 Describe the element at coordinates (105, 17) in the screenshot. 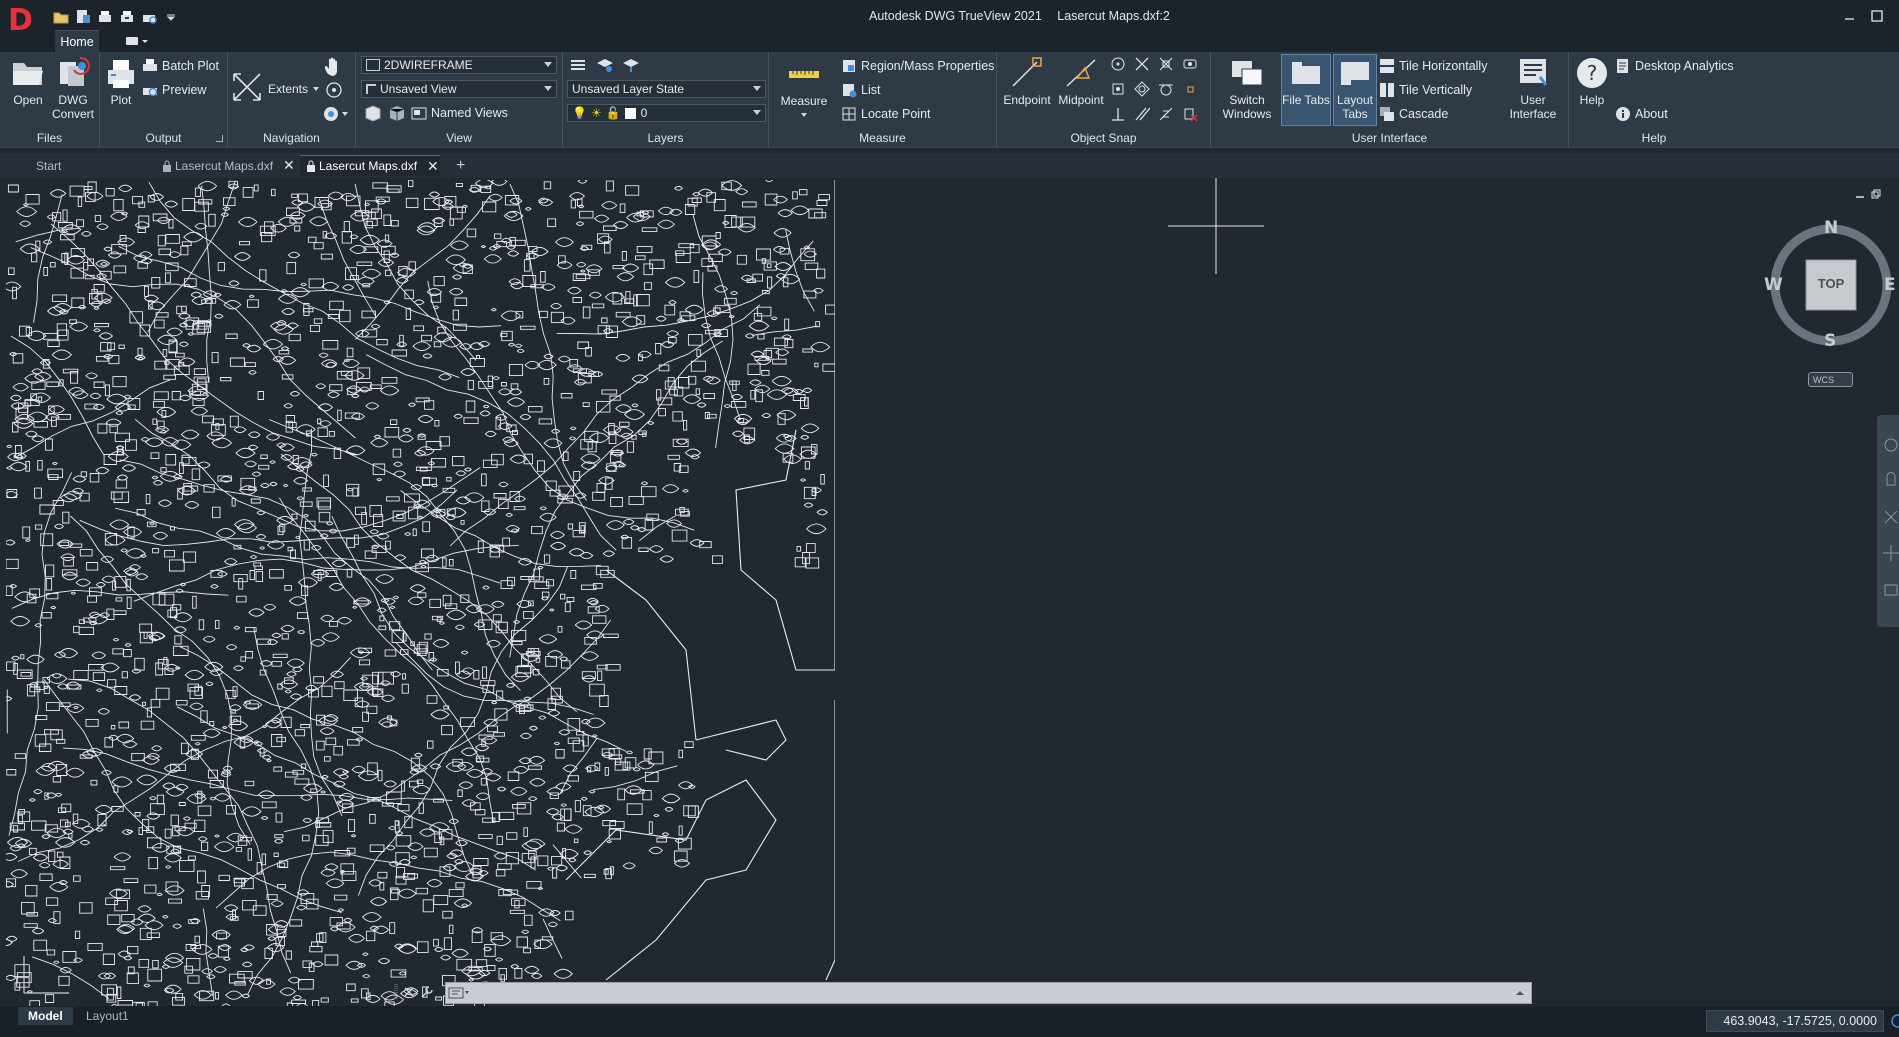

I see `plot-icon` at that location.